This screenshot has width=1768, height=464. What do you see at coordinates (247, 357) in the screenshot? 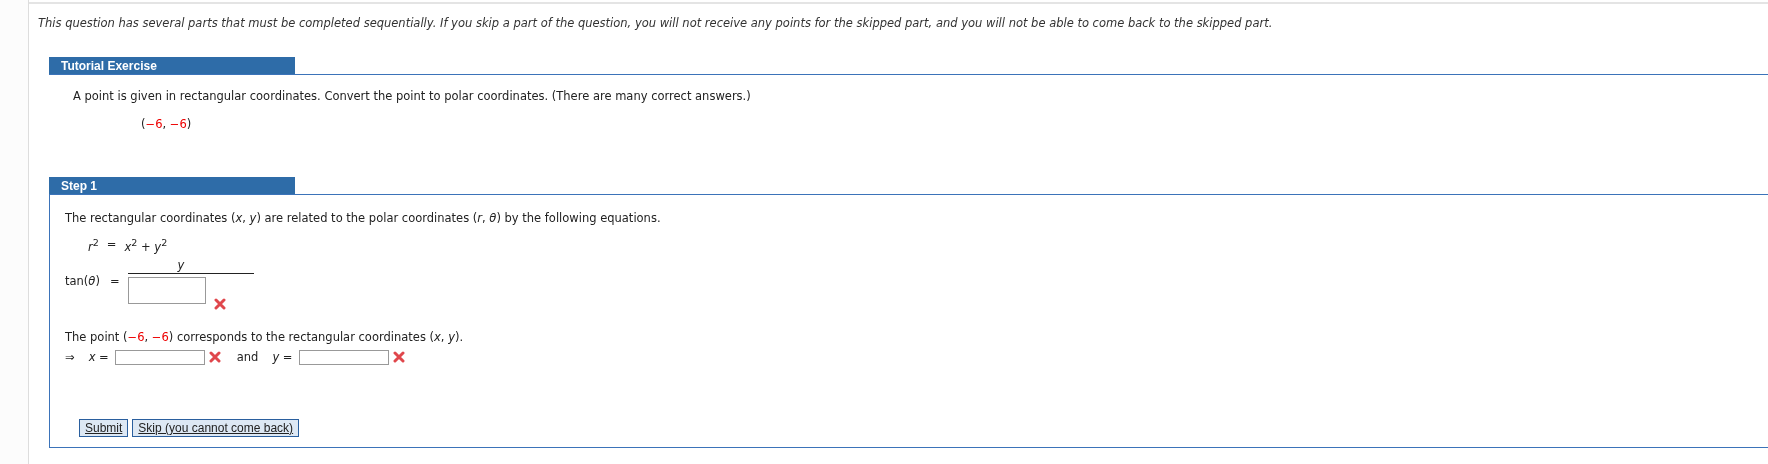
I see `conjunction-text: and` at bounding box center [247, 357].